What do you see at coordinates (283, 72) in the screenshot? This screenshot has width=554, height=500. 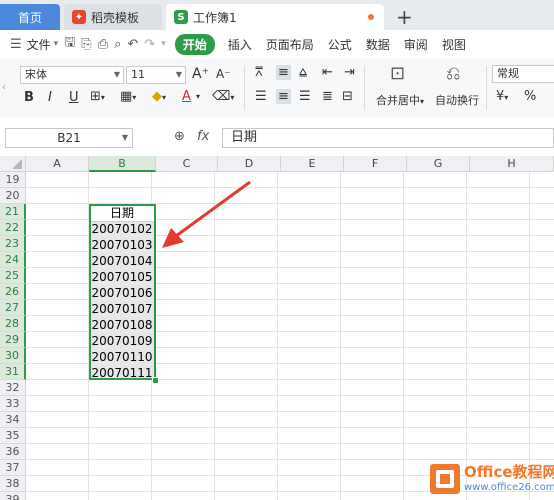 I see `align-middle-icon: ≡` at bounding box center [283, 72].